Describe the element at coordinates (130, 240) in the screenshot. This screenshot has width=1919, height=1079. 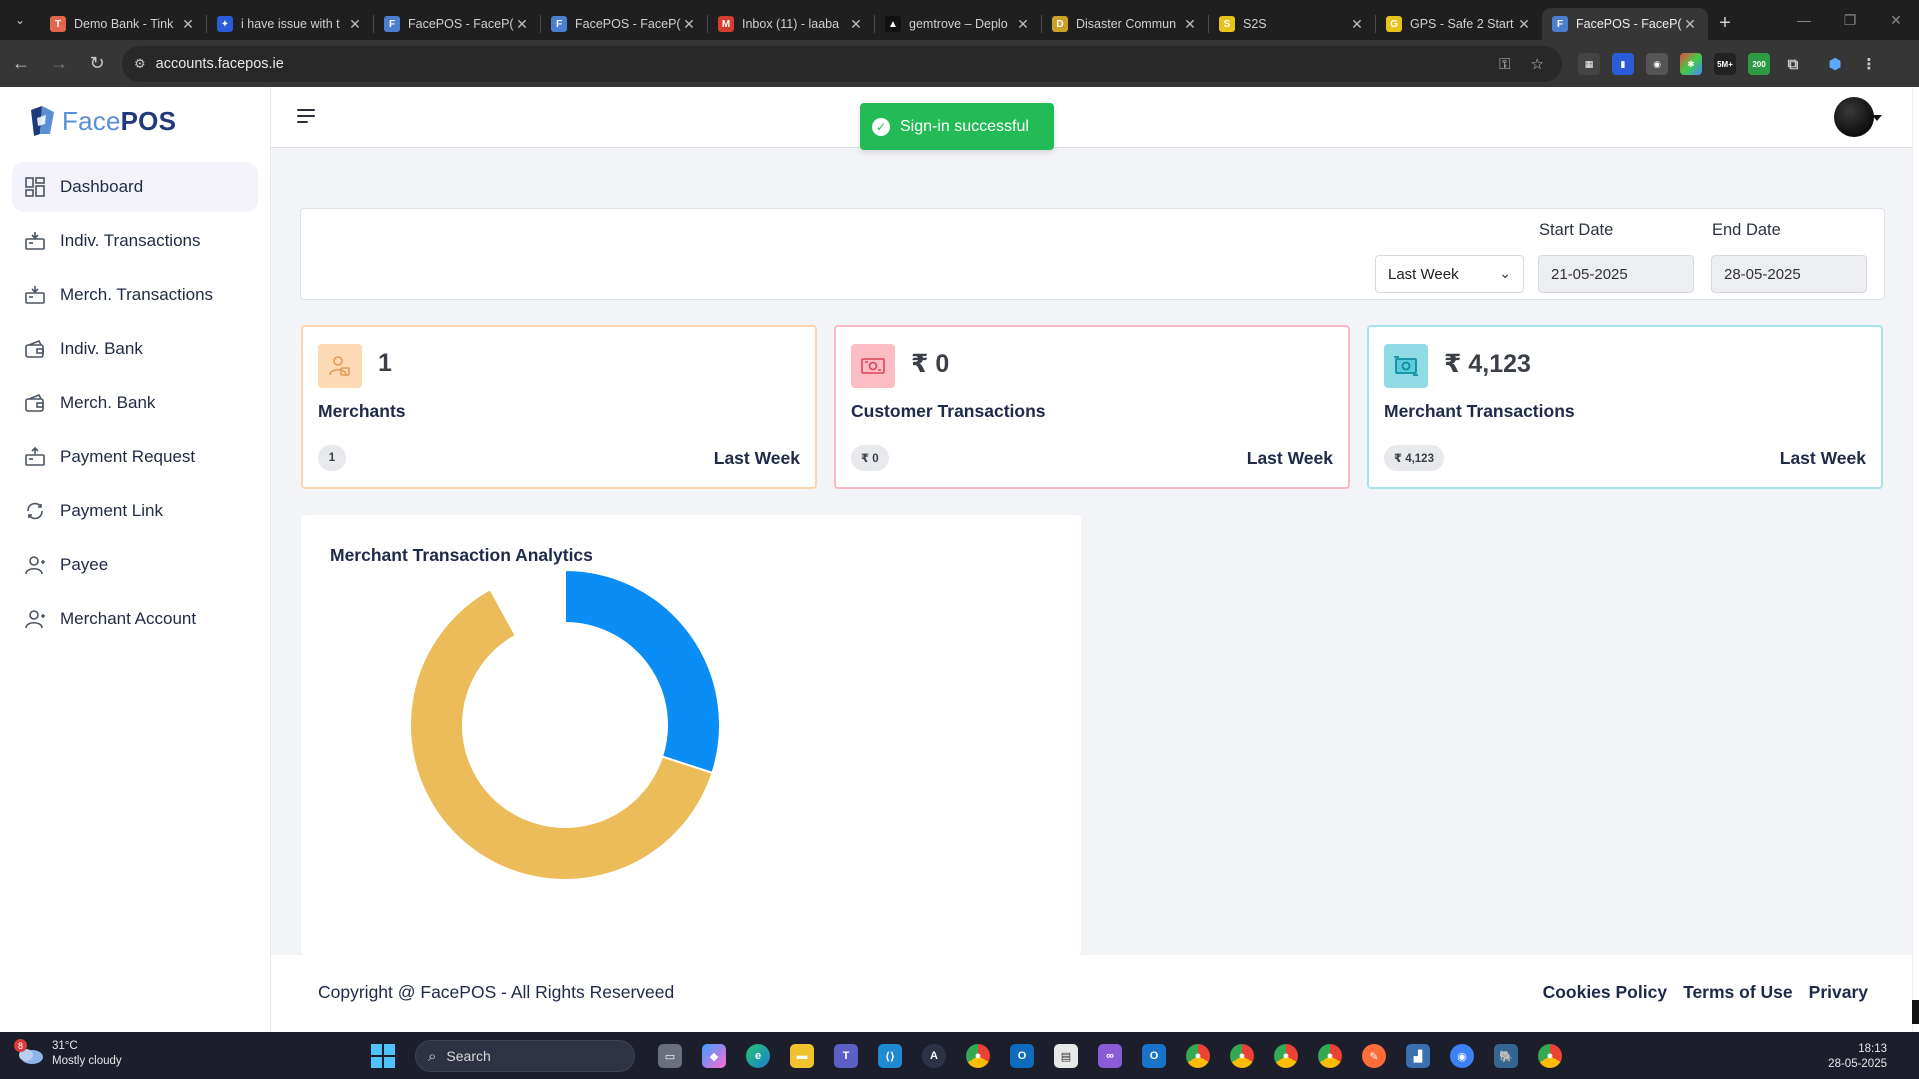
I see `sidebar-item-label: Indiv. Transactions` at that location.